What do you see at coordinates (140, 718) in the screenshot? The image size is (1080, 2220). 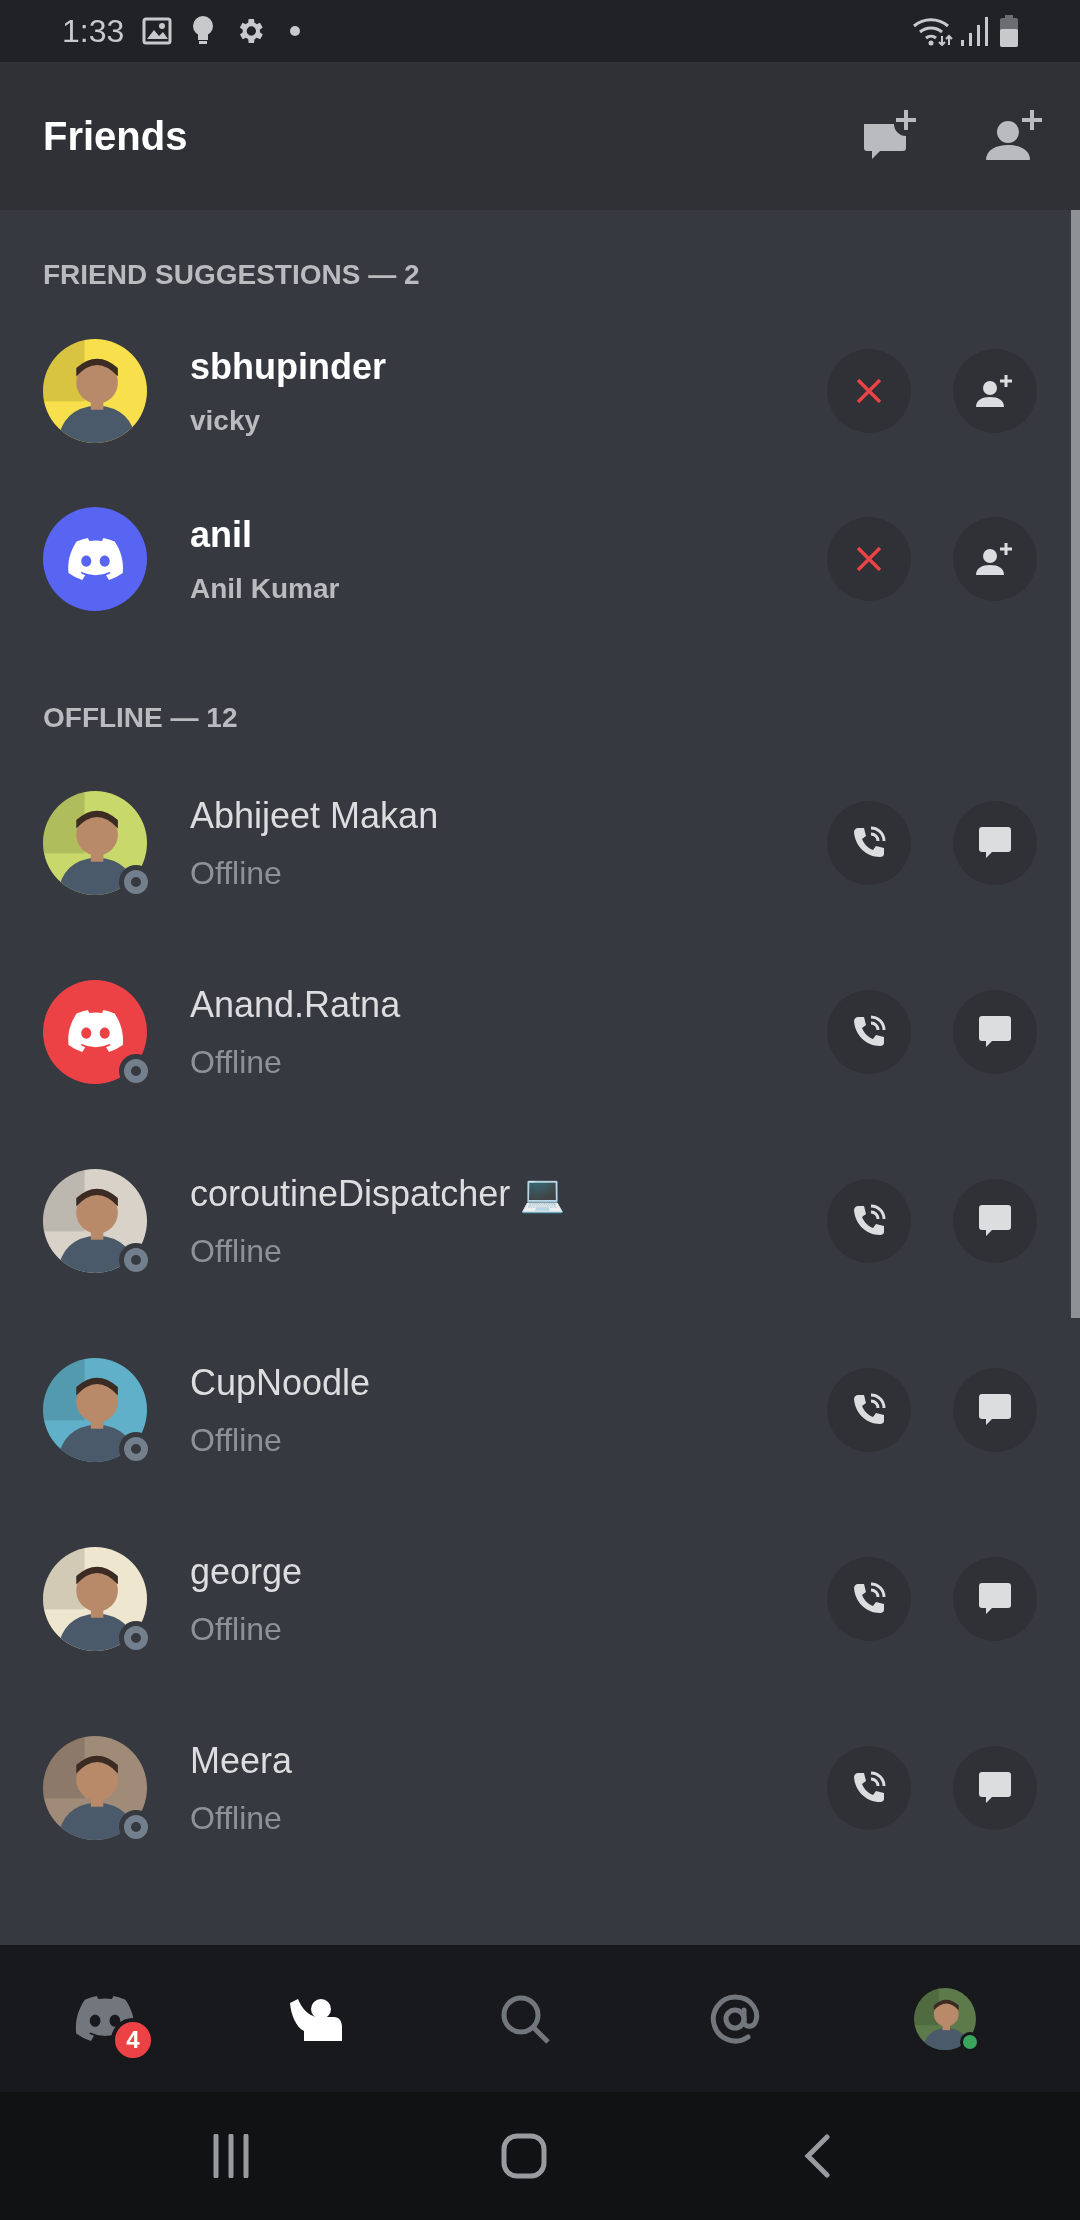 I see `section-heading: OFFLINE — 12` at bounding box center [140, 718].